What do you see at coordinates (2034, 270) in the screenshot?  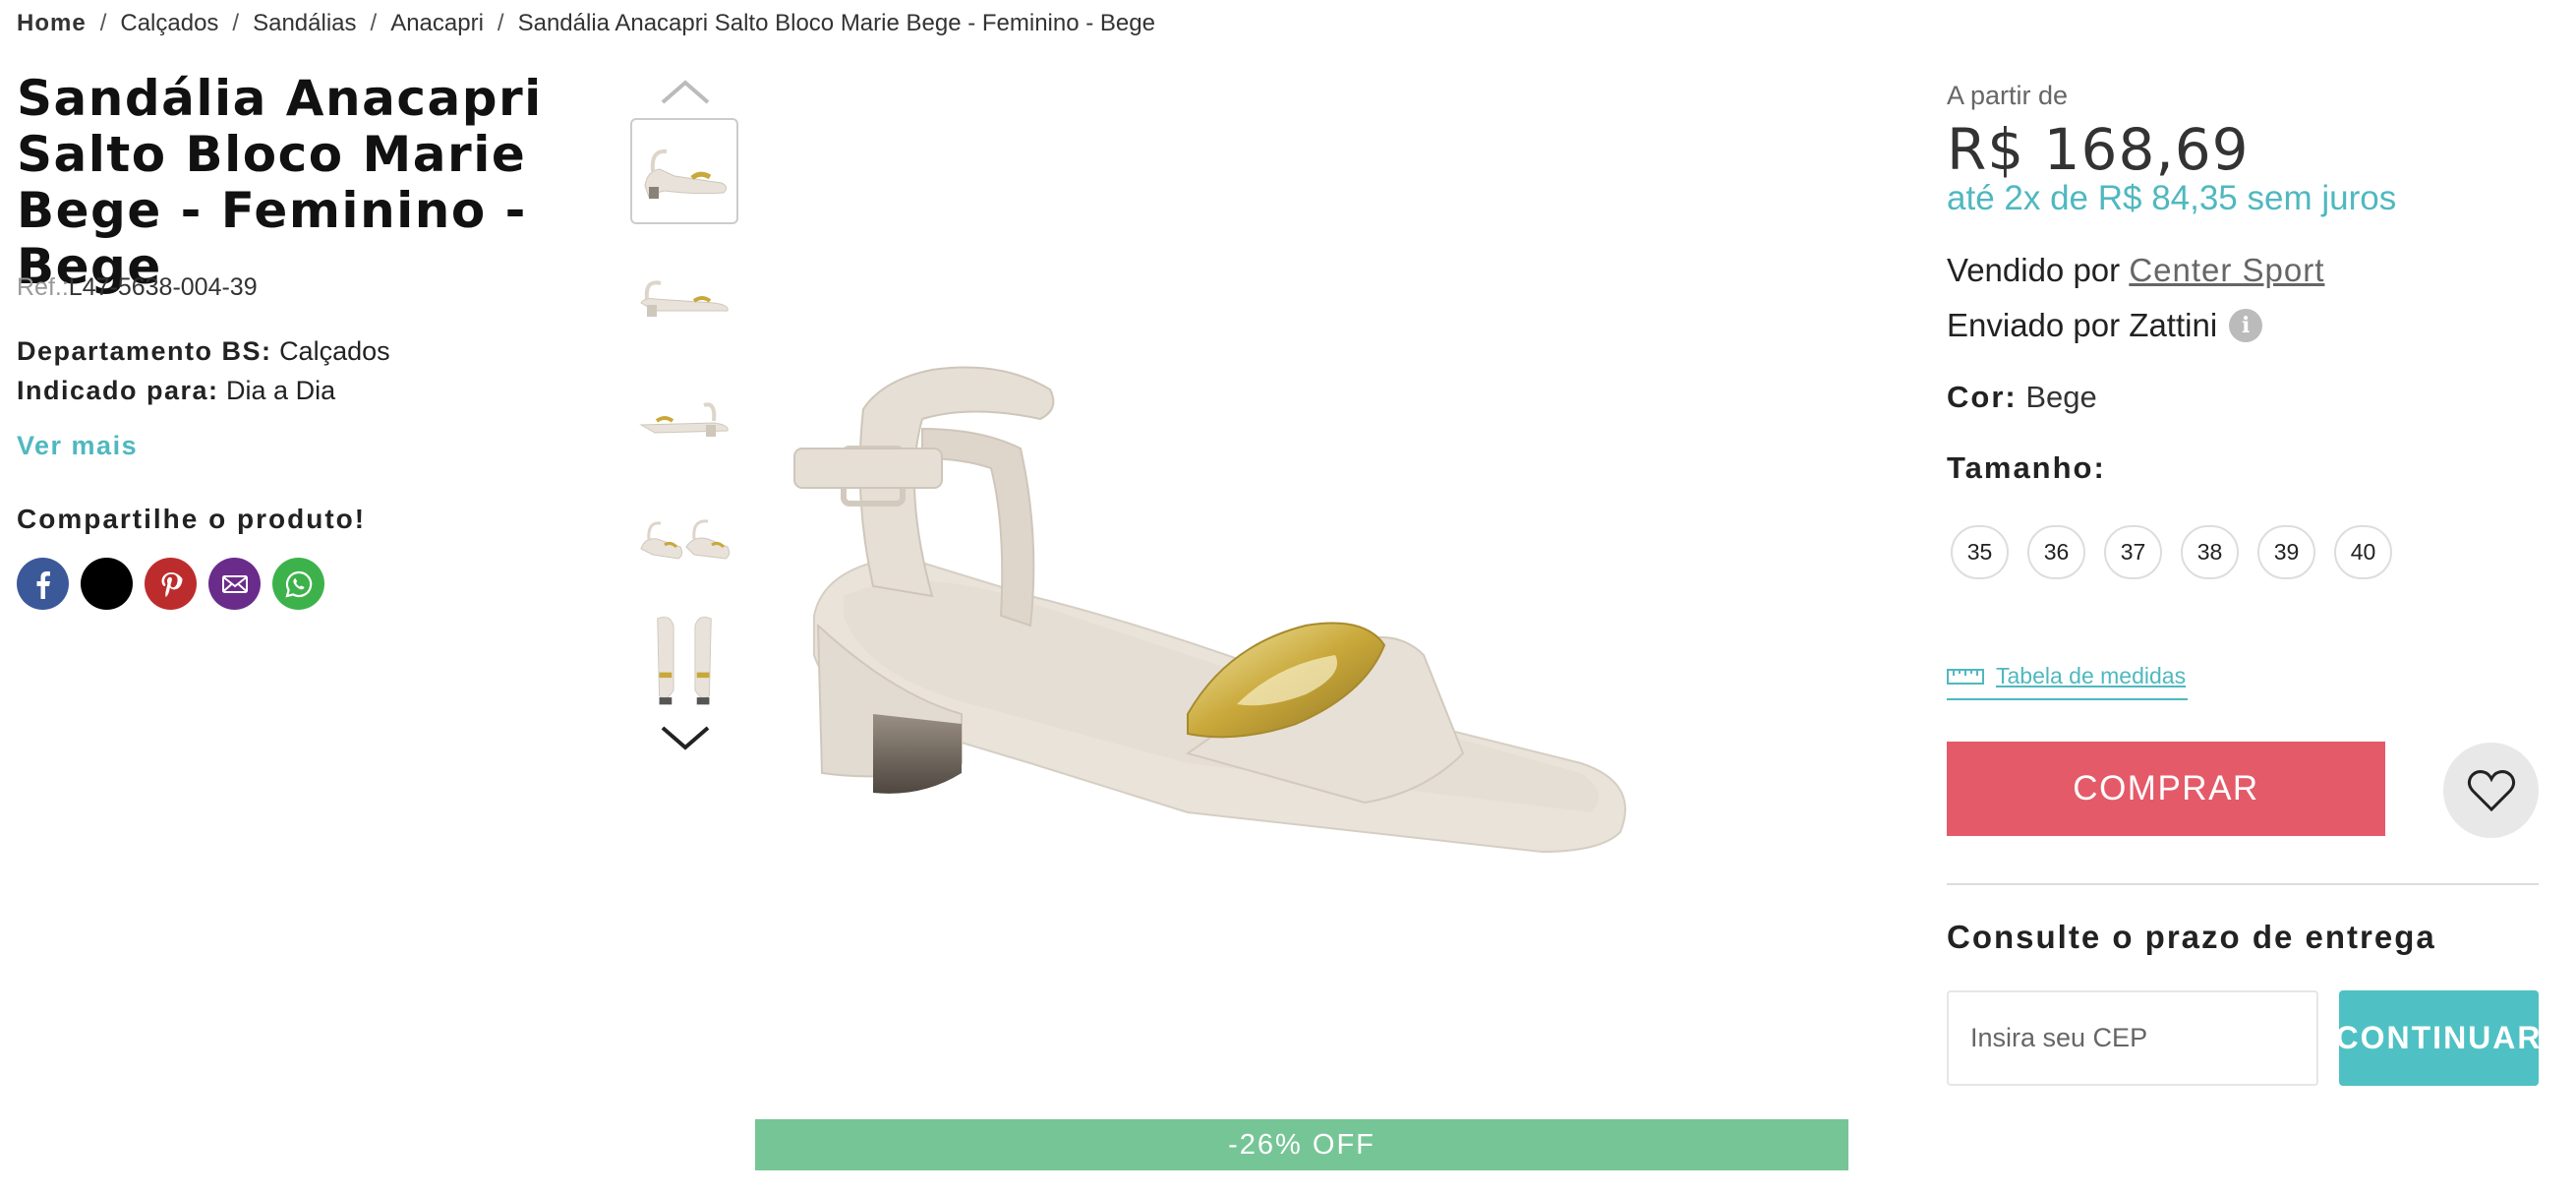 I see `sold-by-label: Vendido por` at bounding box center [2034, 270].